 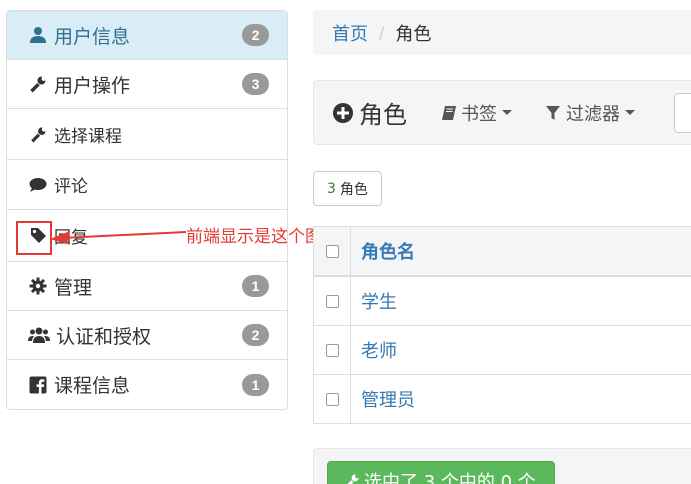 What do you see at coordinates (383, 251) in the screenshot?
I see `column-header-role-name: 角色名` at bounding box center [383, 251].